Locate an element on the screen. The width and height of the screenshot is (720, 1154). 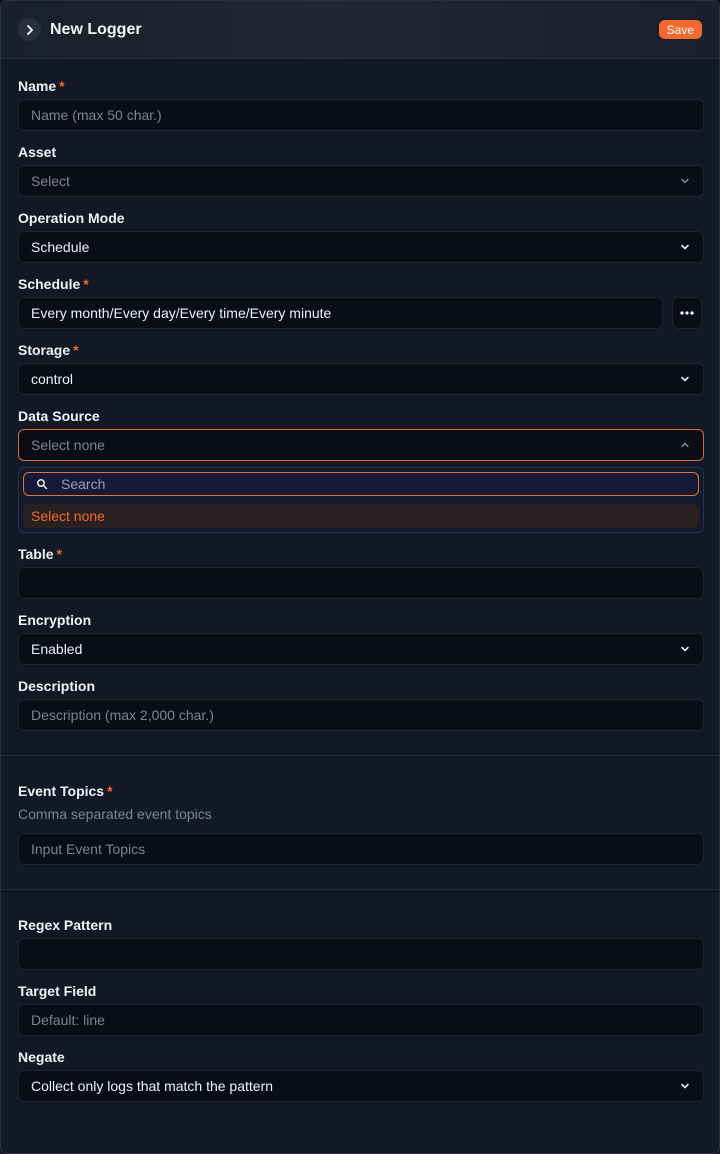
negate-select: Collect only logs that match the pattern is located at coordinates (361, 1086).